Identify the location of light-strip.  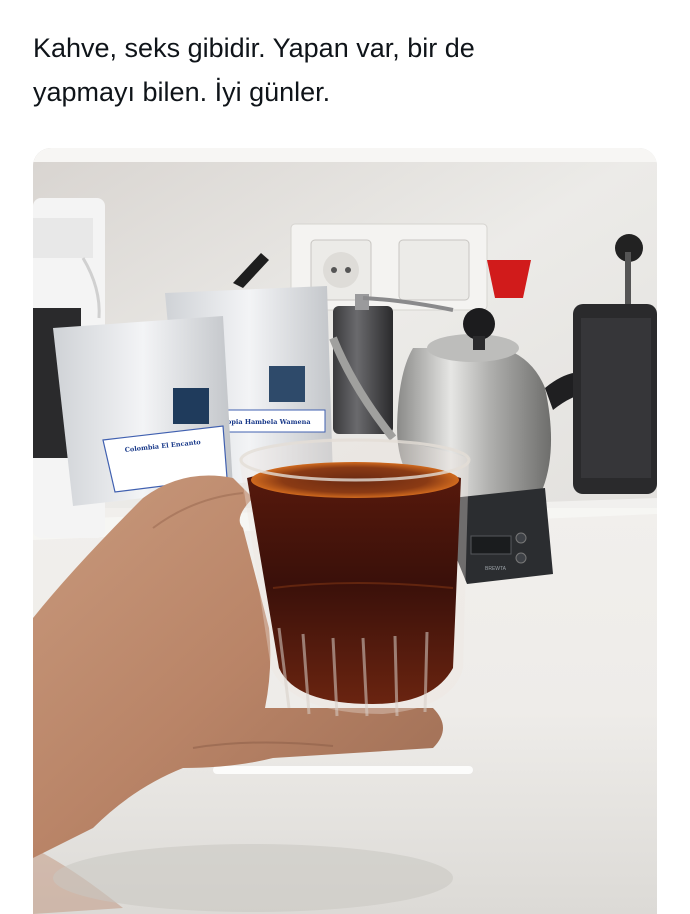
(345, 155).